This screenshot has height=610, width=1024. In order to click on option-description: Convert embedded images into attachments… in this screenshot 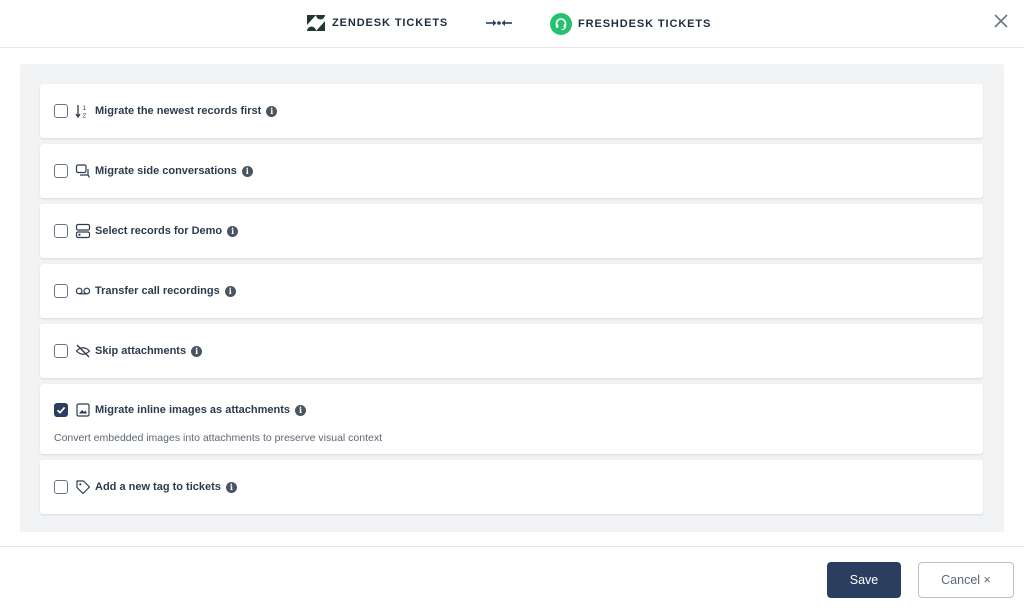, I will do `click(218, 438)`.